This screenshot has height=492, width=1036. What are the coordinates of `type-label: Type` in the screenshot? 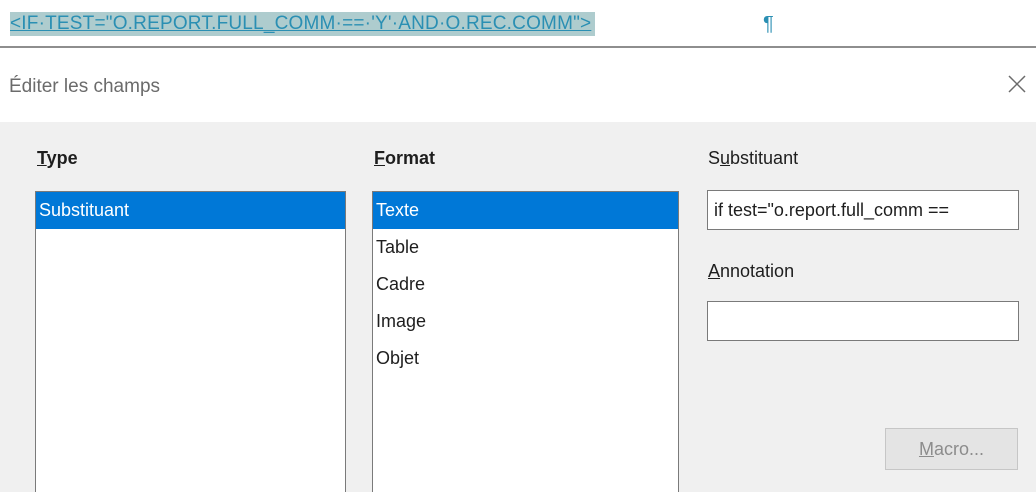 It's located at (57, 158).